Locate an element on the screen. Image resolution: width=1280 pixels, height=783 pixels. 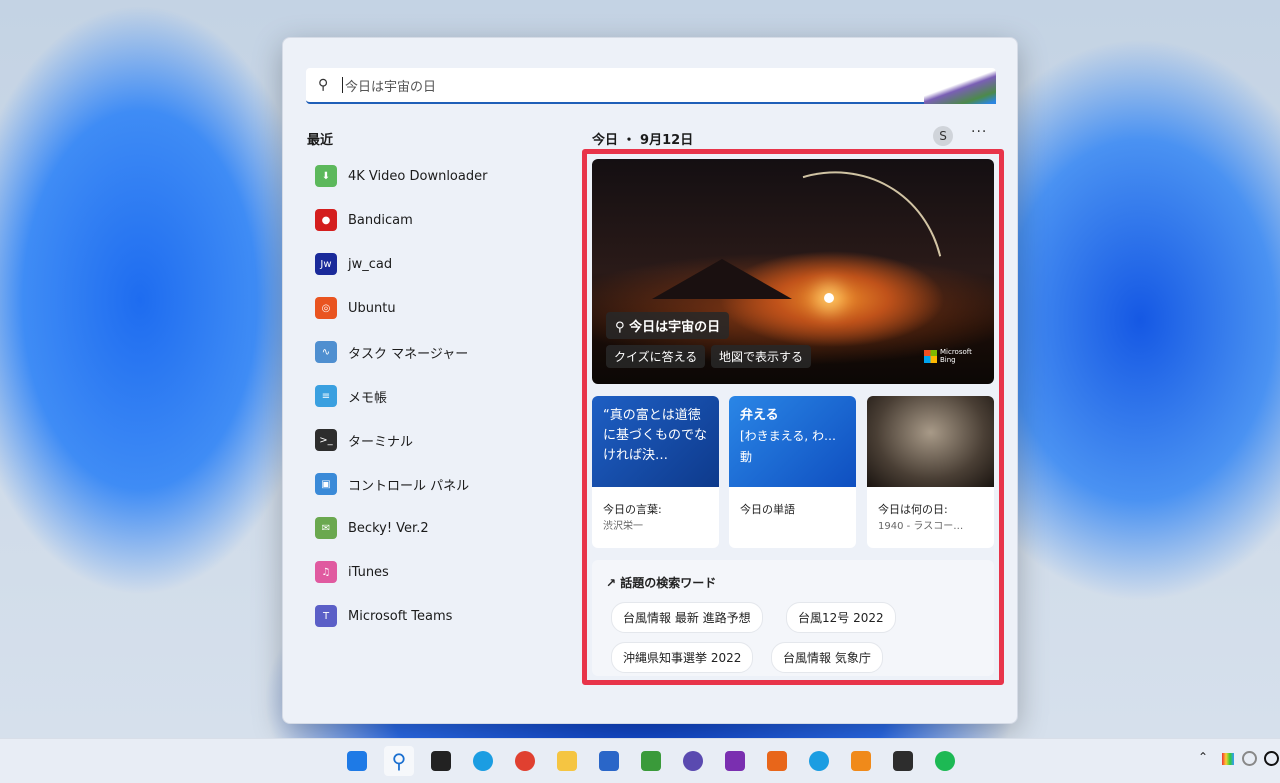
taskbar-search-tool-icon is located at coordinates (777, 761).